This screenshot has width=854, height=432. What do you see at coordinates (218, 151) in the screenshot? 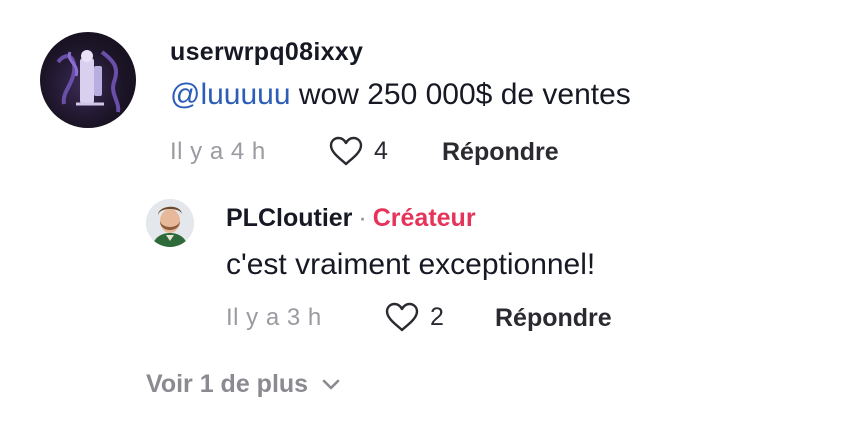
I see `comment-timestamp: Il y a 4 h` at bounding box center [218, 151].